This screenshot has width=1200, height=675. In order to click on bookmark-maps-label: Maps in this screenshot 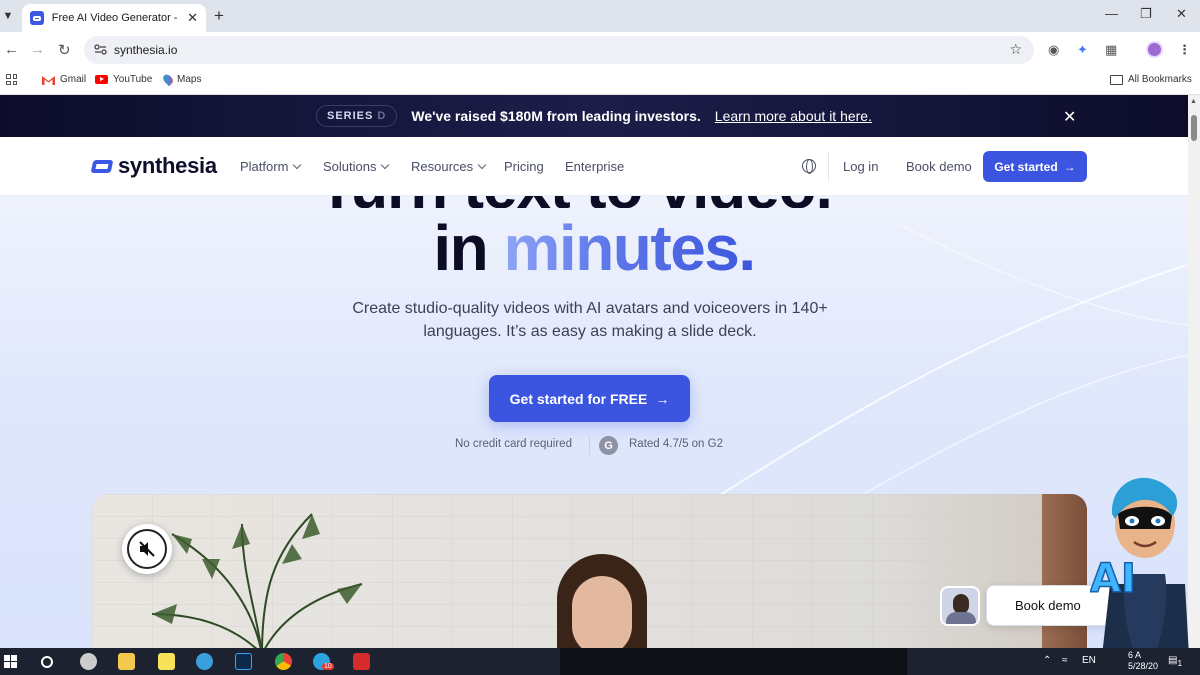, I will do `click(189, 79)`.